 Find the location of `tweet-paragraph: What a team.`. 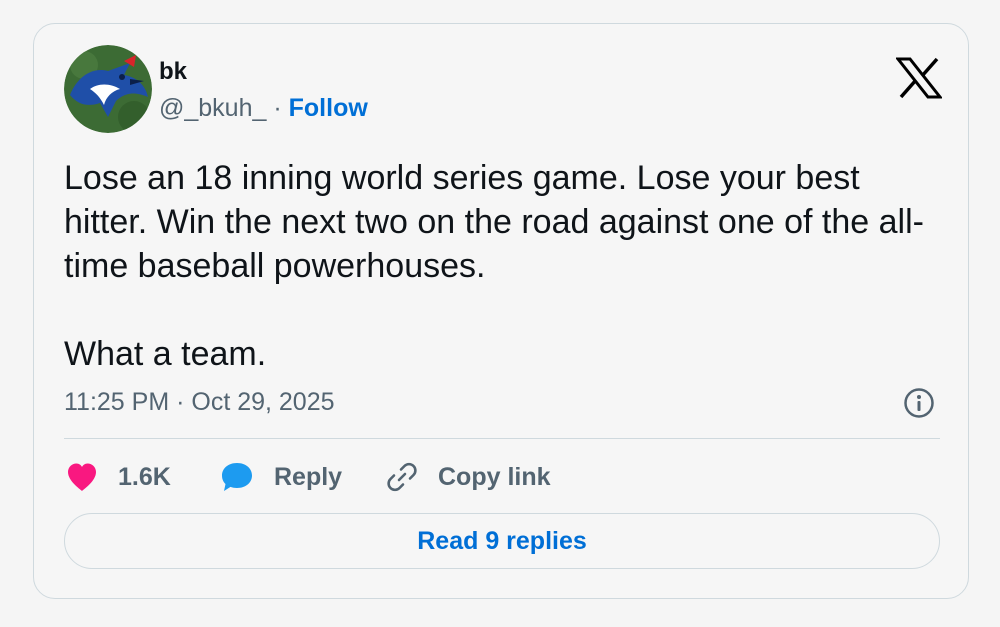

tweet-paragraph: What a team. is located at coordinates (165, 354).